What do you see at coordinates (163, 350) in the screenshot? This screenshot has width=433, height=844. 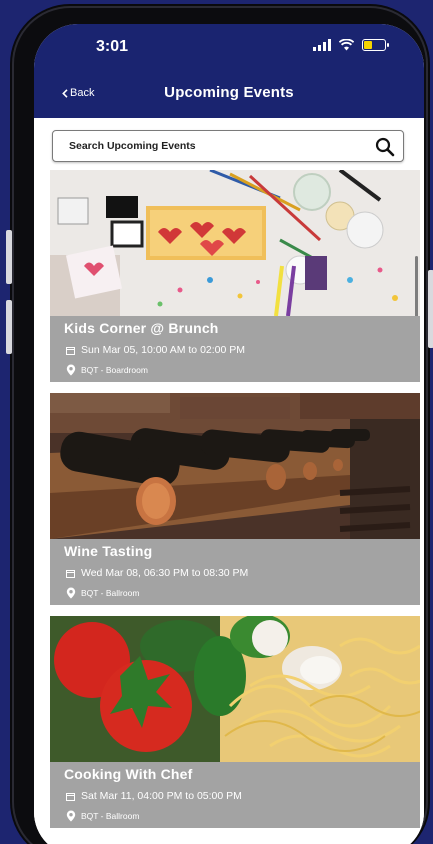 I see `event-date-text: Sun Mar 05, 10:00 AM to 02:00 PM` at bounding box center [163, 350].